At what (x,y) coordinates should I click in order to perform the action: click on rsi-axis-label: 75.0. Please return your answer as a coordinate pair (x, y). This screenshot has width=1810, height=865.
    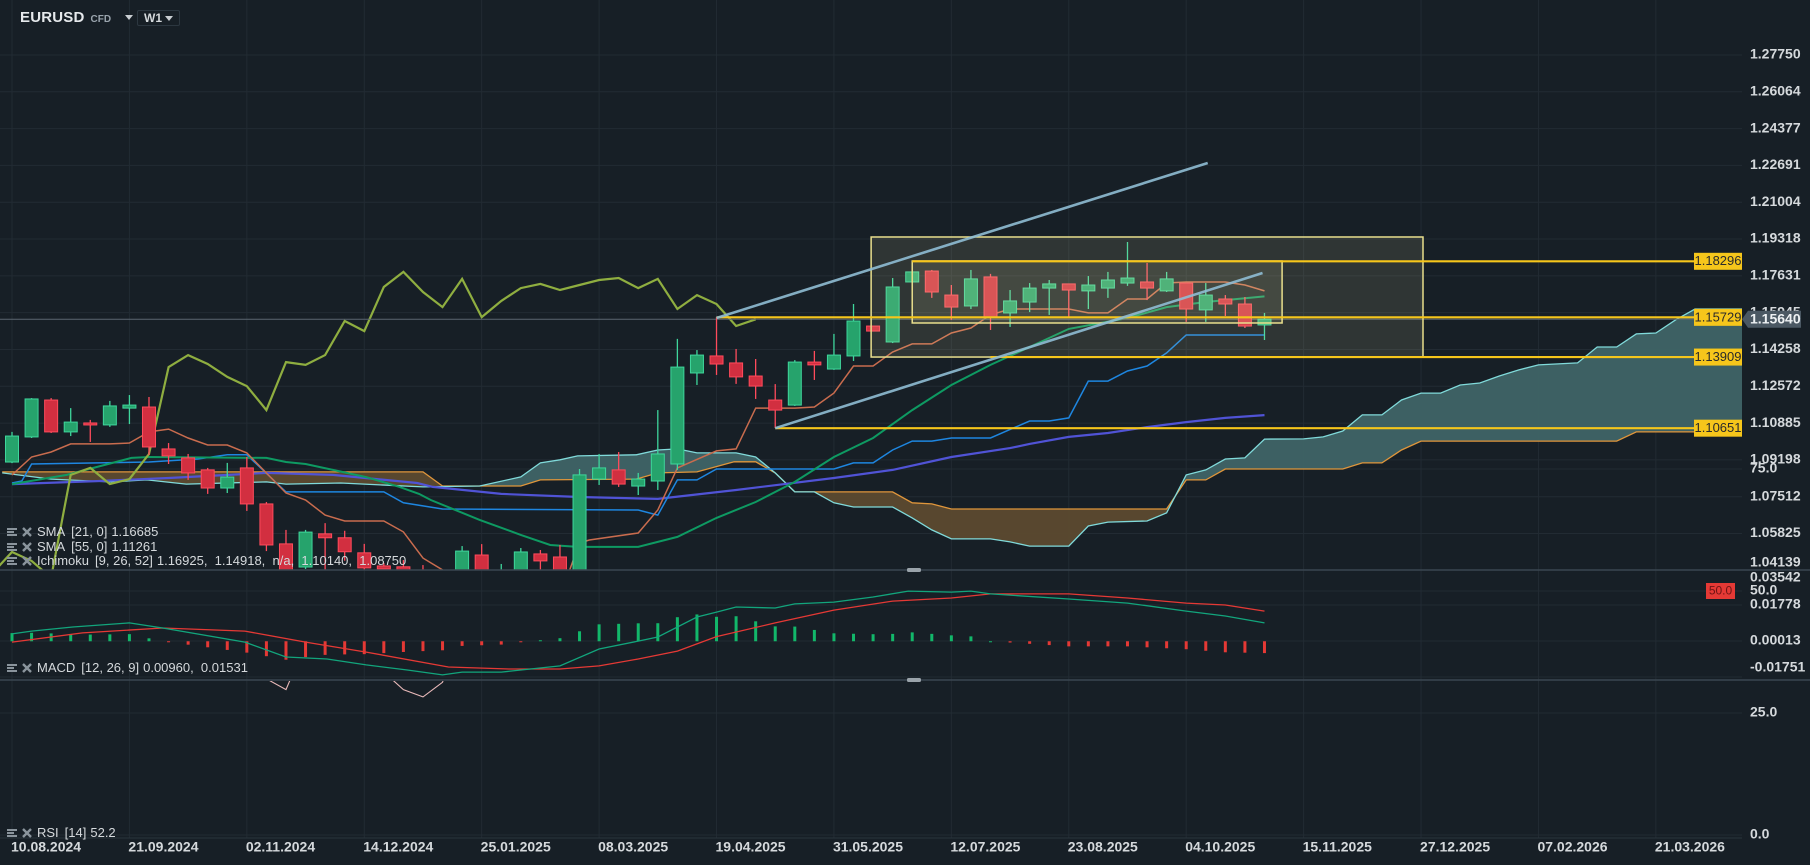
    Looking at the image, I should click on (1763, 468).